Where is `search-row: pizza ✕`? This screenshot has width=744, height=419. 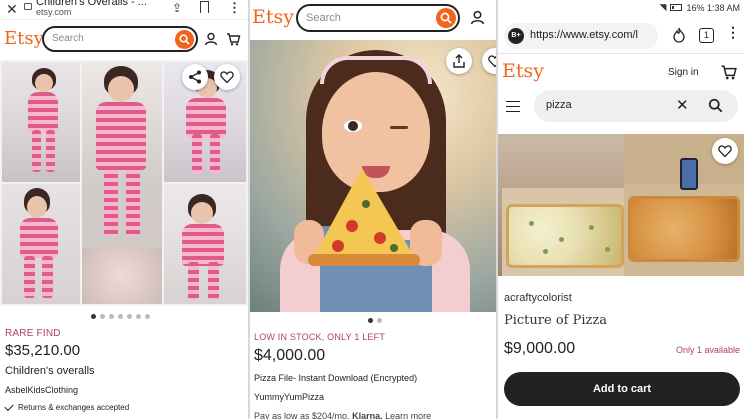
search-row: pizza ✕ is located at coordinates (621, 107).